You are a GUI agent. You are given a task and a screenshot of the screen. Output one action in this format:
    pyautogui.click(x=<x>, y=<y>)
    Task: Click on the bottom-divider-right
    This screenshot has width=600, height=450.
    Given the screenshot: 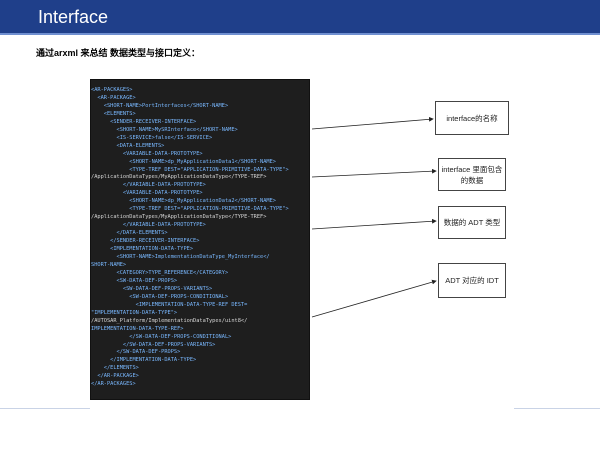 What is the action you would take?
    pyautogui.click(x=557, y=408)
    